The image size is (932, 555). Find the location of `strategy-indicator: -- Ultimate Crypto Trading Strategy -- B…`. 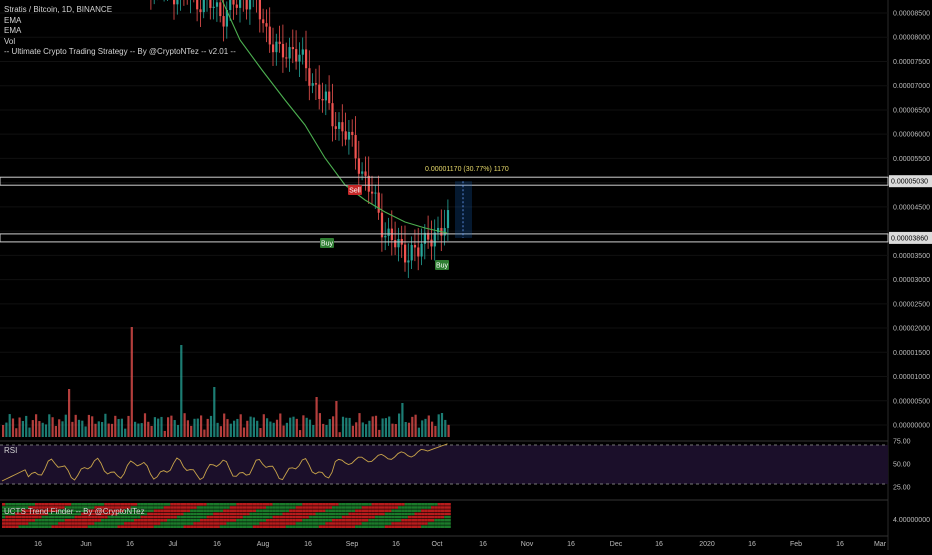

strategy-indicator: -- Ultimate Crypto Trading Strategy -- B… is located at coordinates (120, 52).